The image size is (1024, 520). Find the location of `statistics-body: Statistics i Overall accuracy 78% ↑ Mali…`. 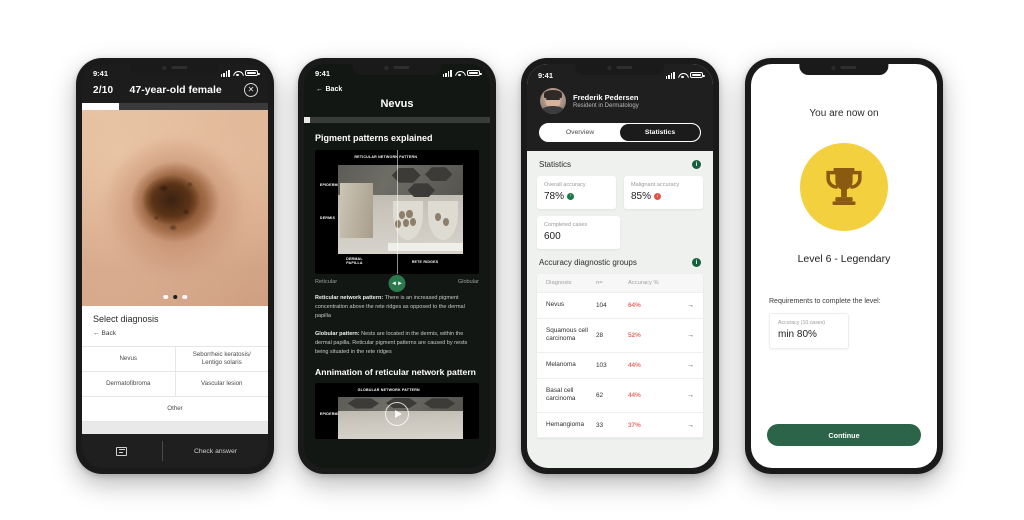

statistics-body: Statistics i Overall accuracy 78% ↑ Mali… is located at coordinates (620, 309).